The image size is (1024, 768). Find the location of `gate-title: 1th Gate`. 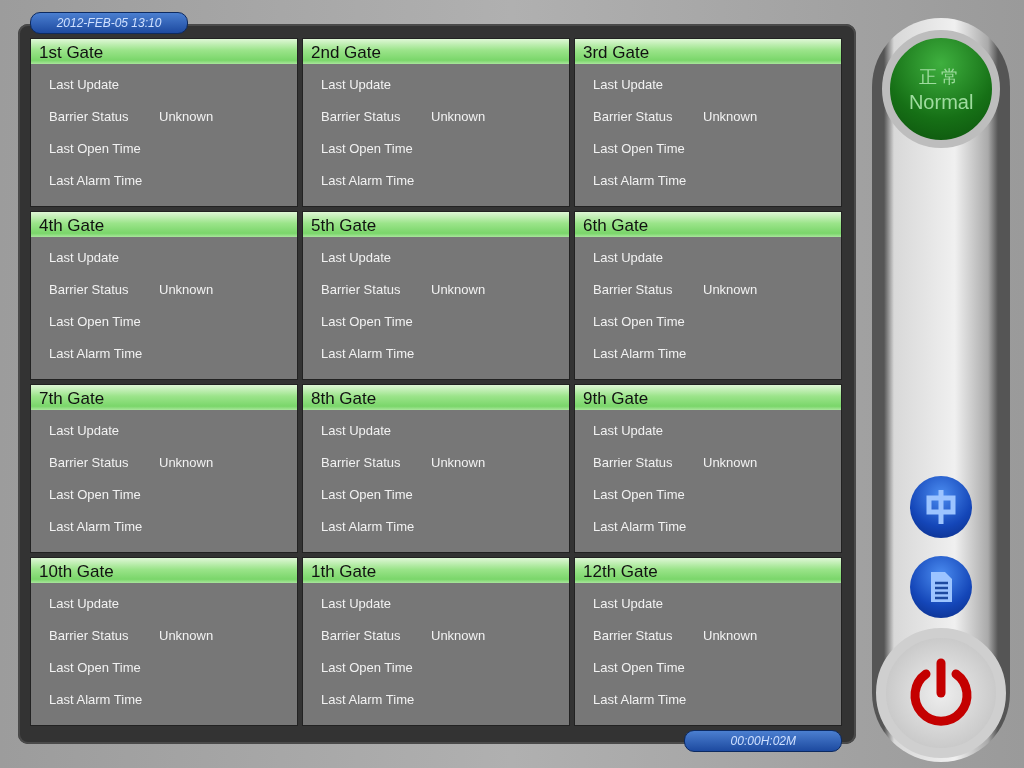

gate-title: 1th Gate is located at coordinates (436, 570).